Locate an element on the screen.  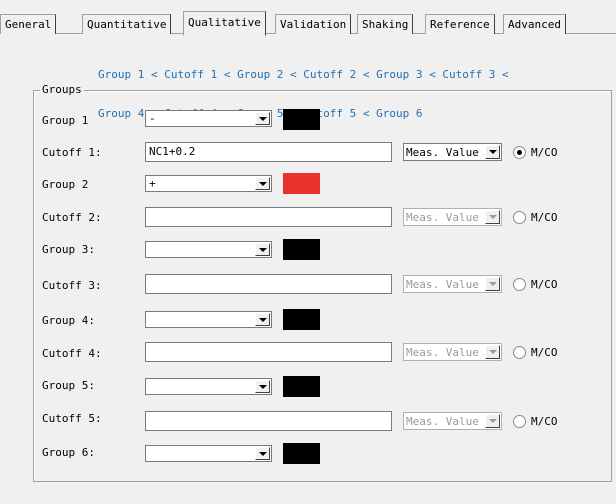
cutoff-1-label: Cutoff 1: is located at coordinates (72, 152).